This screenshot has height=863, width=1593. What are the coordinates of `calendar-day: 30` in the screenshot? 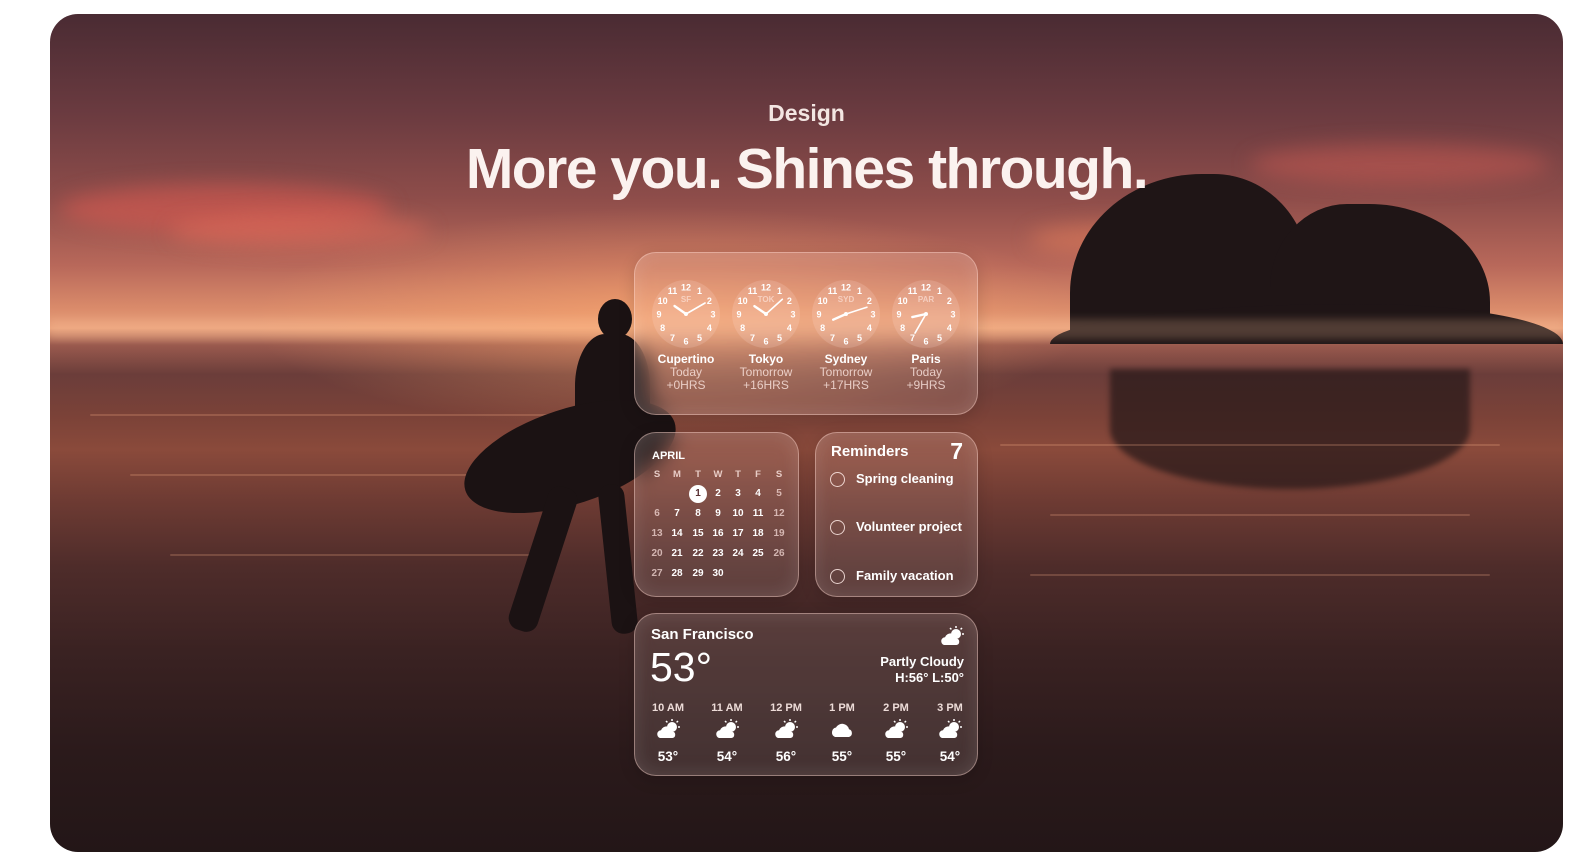 It's located at (718, 573).